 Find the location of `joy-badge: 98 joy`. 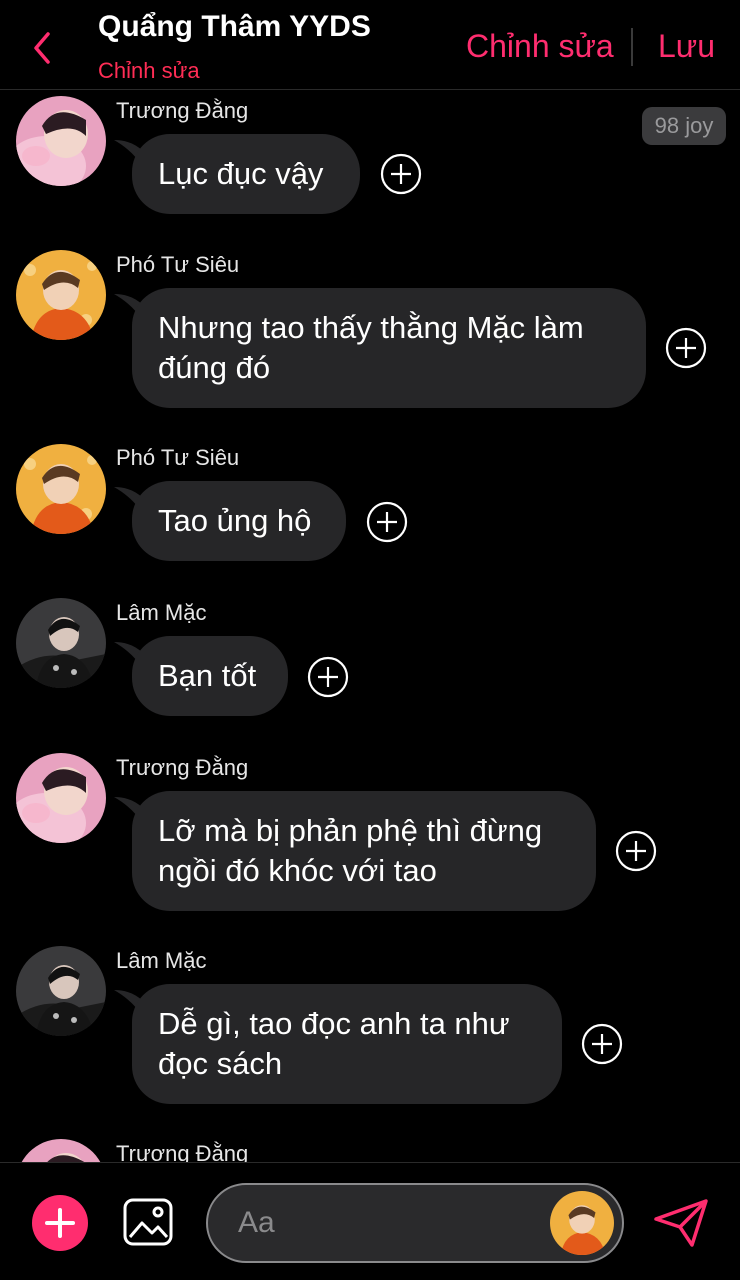

joy-badge: 98 joy is located at coordinates (684, 126).